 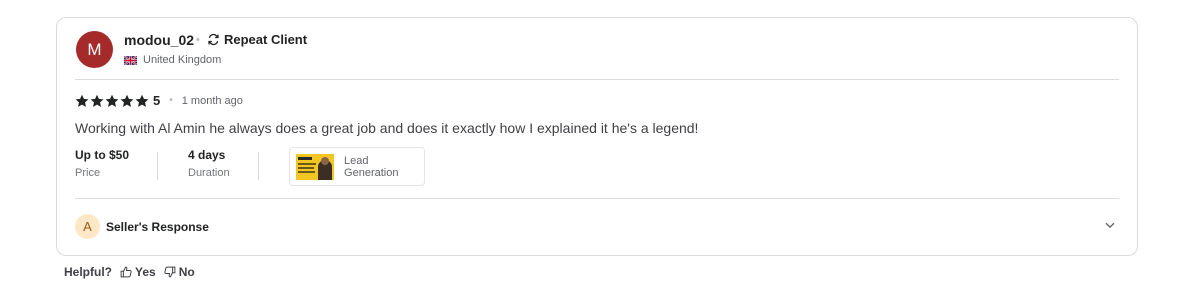 I want to click on thumbs-up-icon, so click(x=126, y=272).